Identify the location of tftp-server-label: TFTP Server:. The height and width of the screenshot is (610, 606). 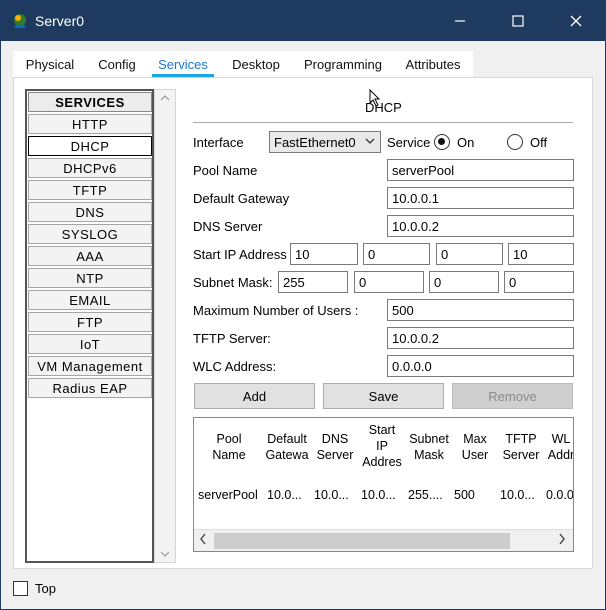
(232, 338).